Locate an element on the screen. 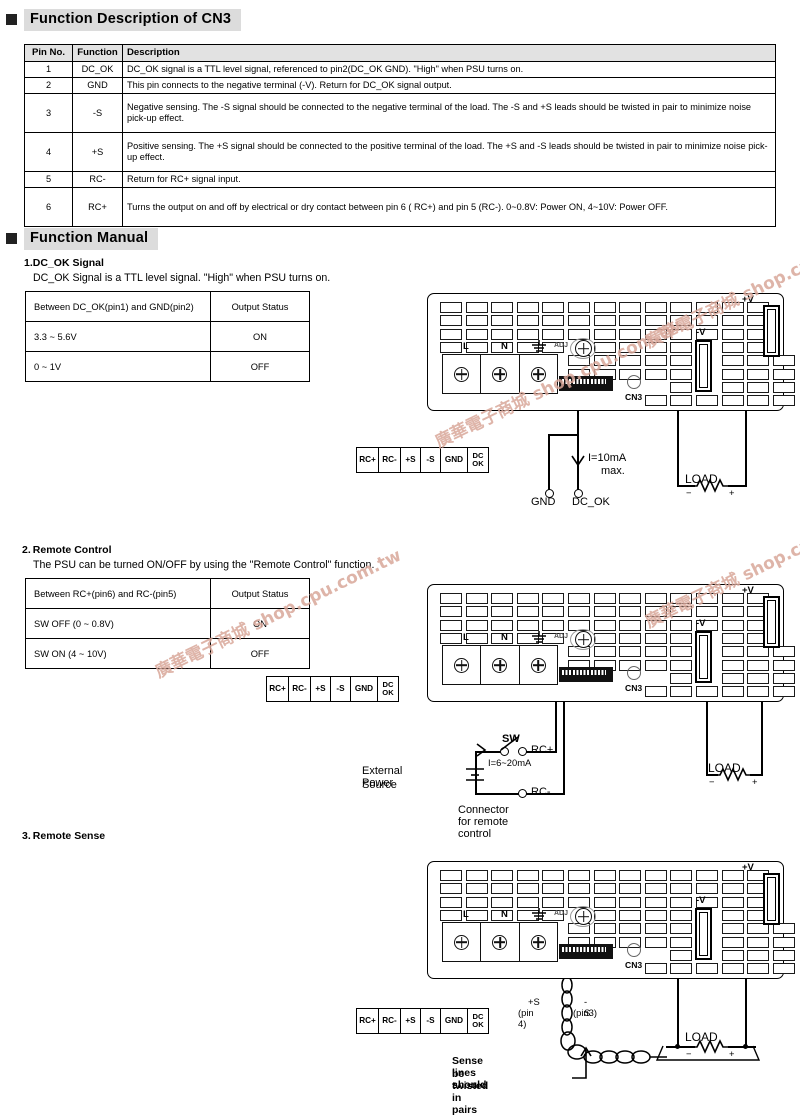 This screenshot has height=1116, width=800. cell-pin-no: 3 is located at coordinates (48, 113).